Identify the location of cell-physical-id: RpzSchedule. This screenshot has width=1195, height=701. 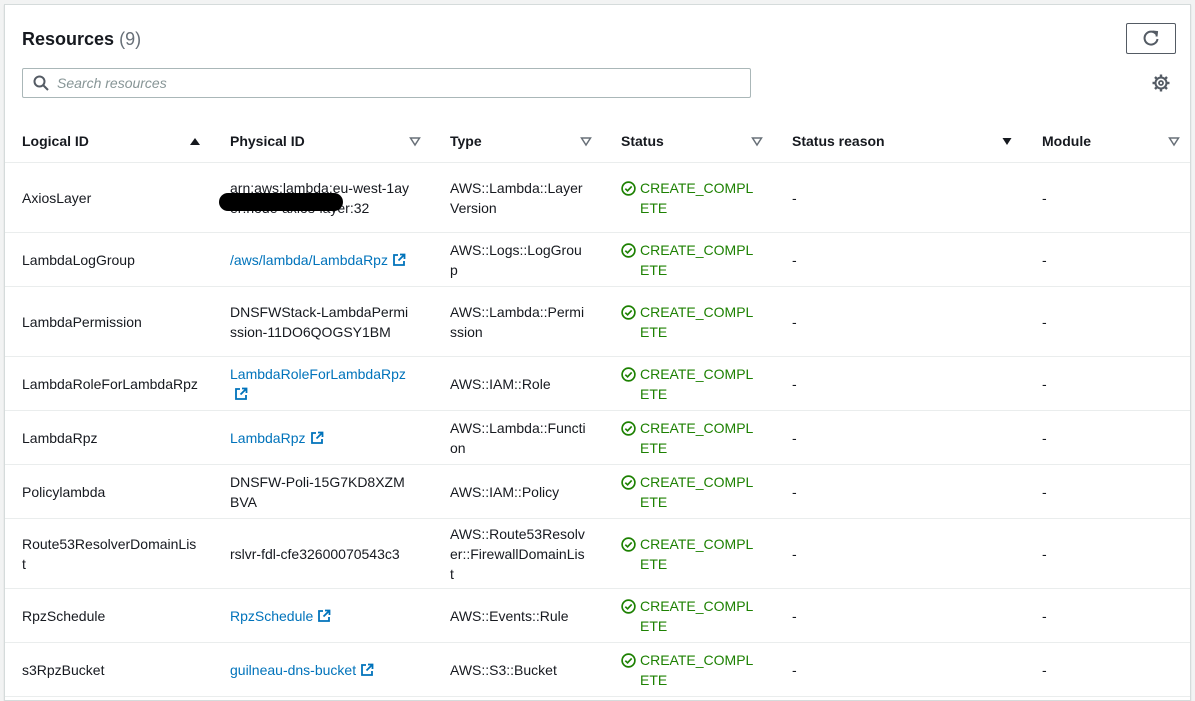
(323, 615).